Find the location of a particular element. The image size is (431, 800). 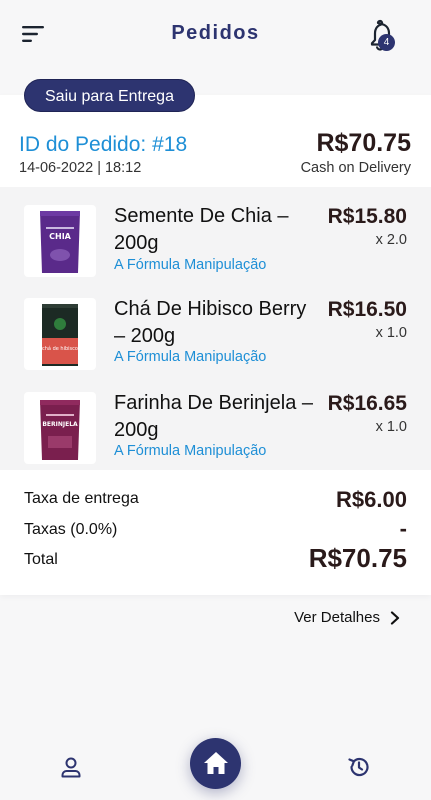

item-name: Semente De Chia – 200g is located at coordinates (201, 229).